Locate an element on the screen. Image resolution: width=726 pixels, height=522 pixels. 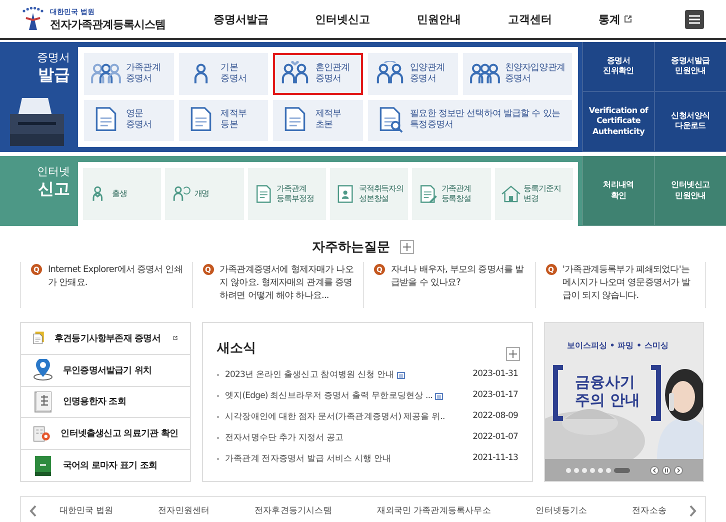
side-link: 신청서양식 다운로드 is located at coordinates (690, 122).